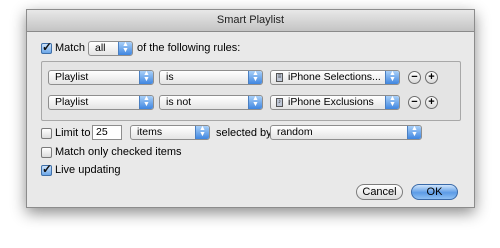 This screenshot has height=248, width=500. I want to click on rule-1-field-value: Playlist, so click(72, 77).